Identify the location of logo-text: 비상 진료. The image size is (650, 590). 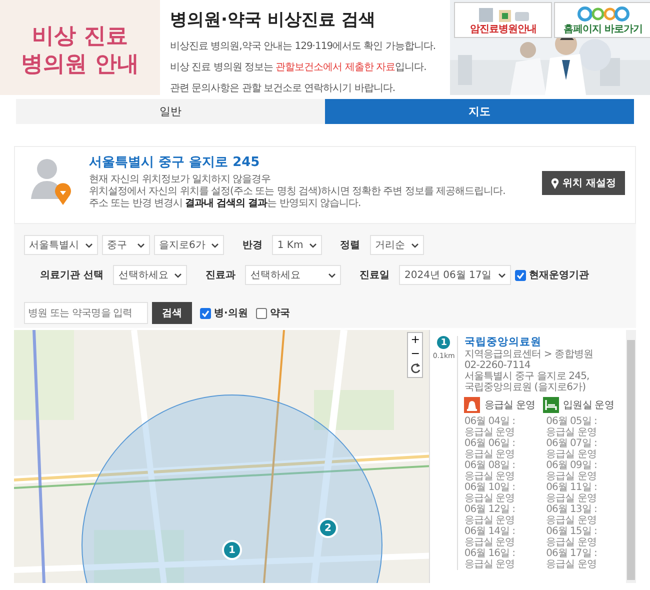
(80, 36).